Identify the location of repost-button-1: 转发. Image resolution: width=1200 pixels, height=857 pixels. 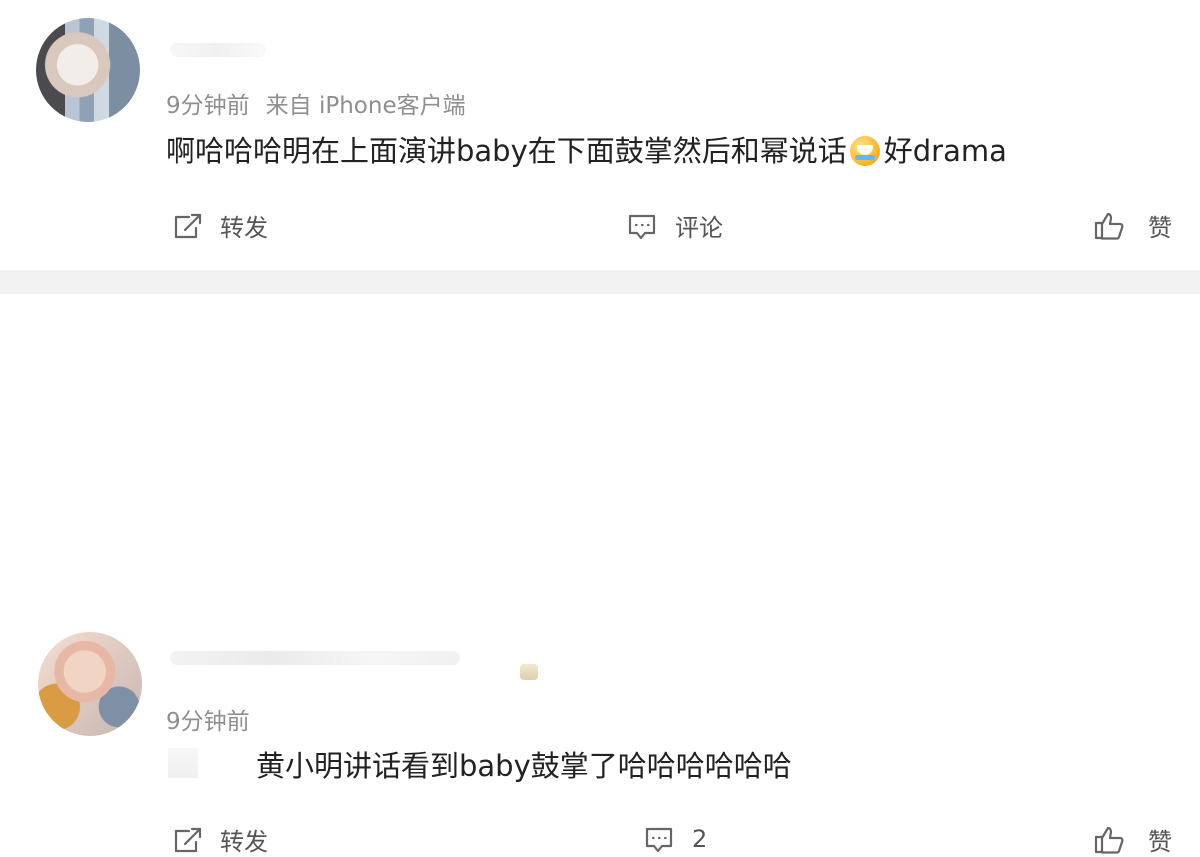
(219, 225).